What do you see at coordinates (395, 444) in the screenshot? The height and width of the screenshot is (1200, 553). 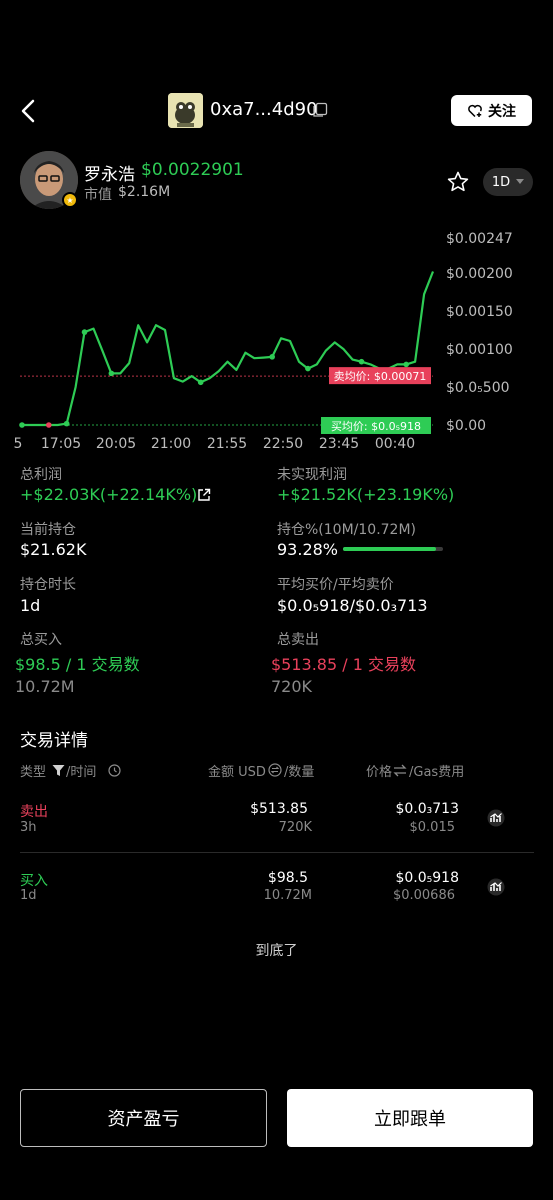 I see `x-tick-label: 00:40` at bounding box center [395, 444].